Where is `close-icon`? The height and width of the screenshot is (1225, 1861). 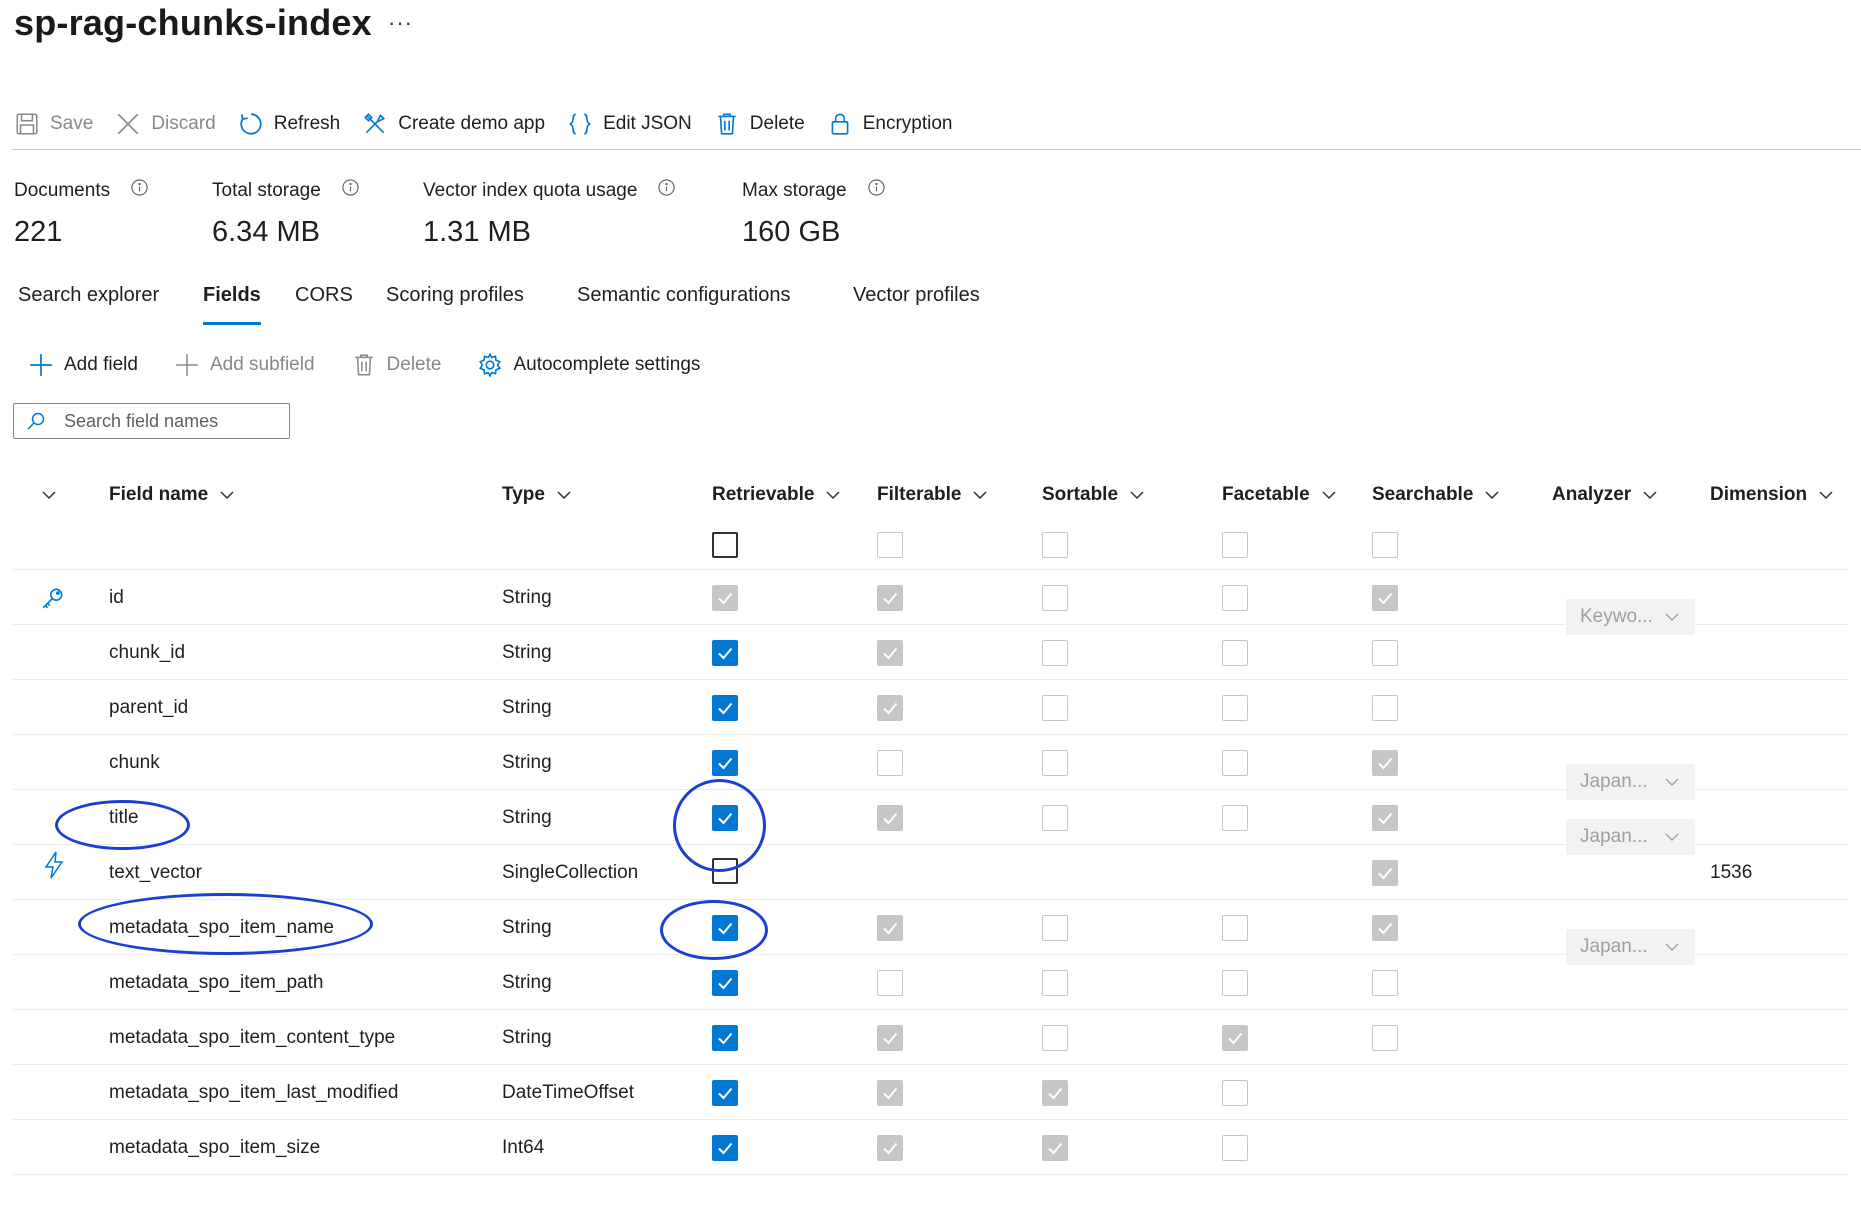 close-icon is located at coordinates (128, 124).